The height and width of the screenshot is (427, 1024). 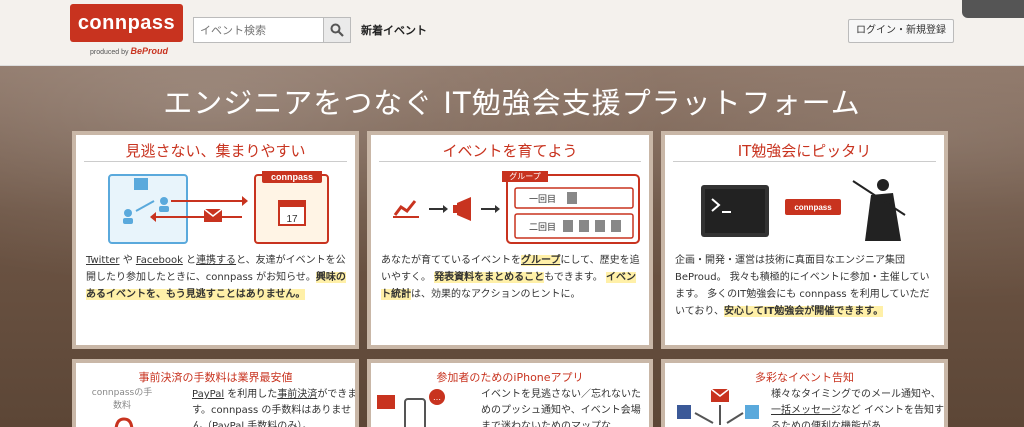 I want to click on card-title: 見逃さない、集まりやすい, so click(x=215, y=148).